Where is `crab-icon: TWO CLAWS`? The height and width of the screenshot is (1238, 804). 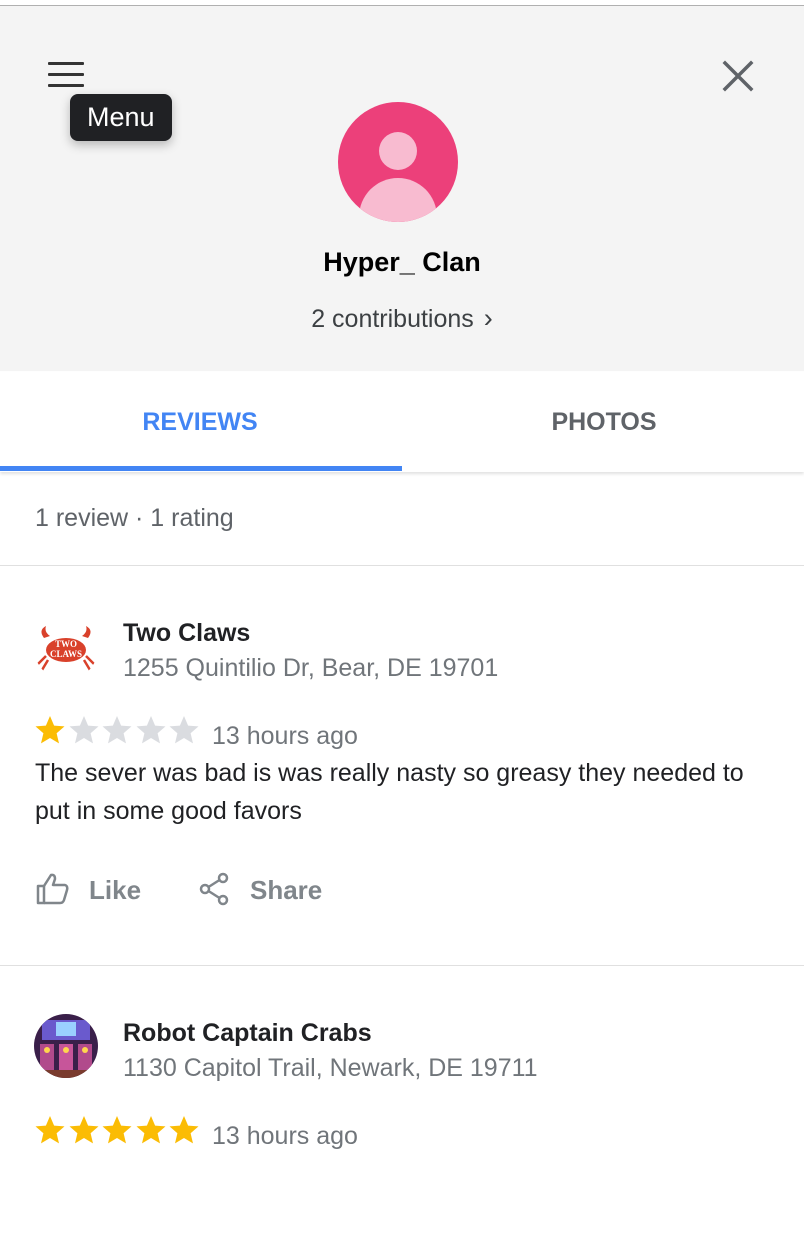
crab-icon: TWO CLAWS is located at coordinates (66, 648).